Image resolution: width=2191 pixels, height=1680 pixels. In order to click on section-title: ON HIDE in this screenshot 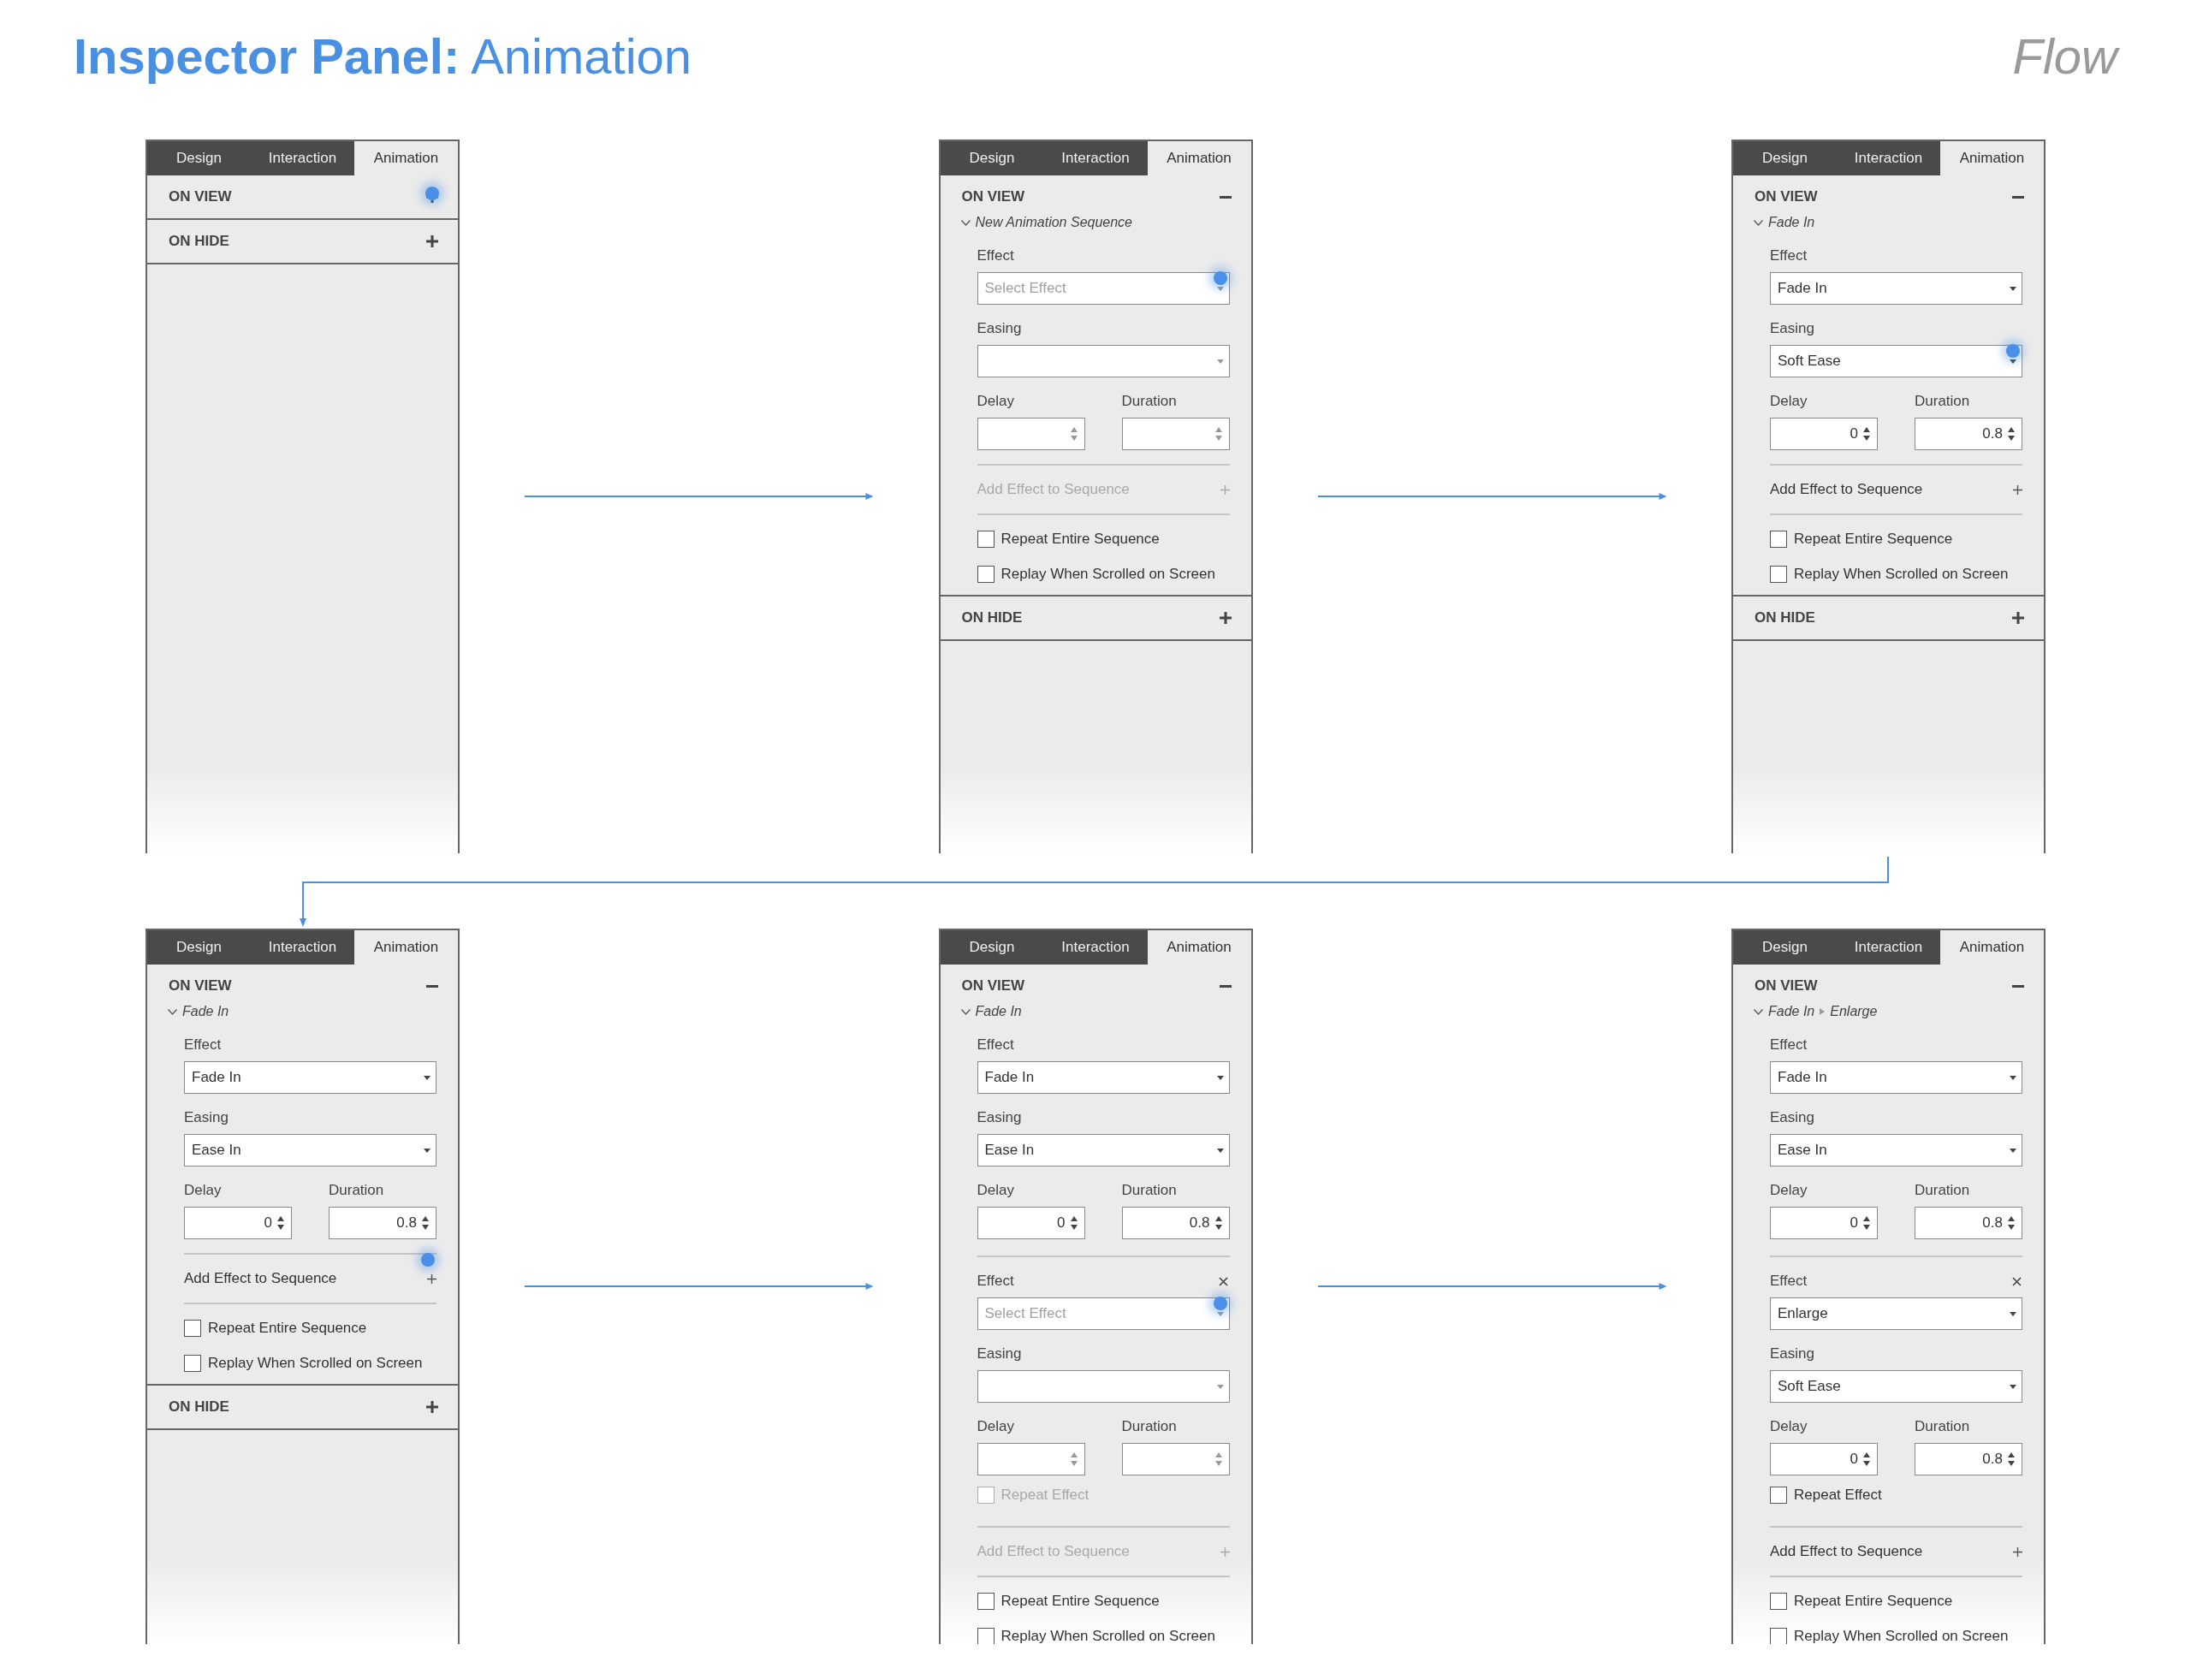, I will do `click(1785, 618)`.